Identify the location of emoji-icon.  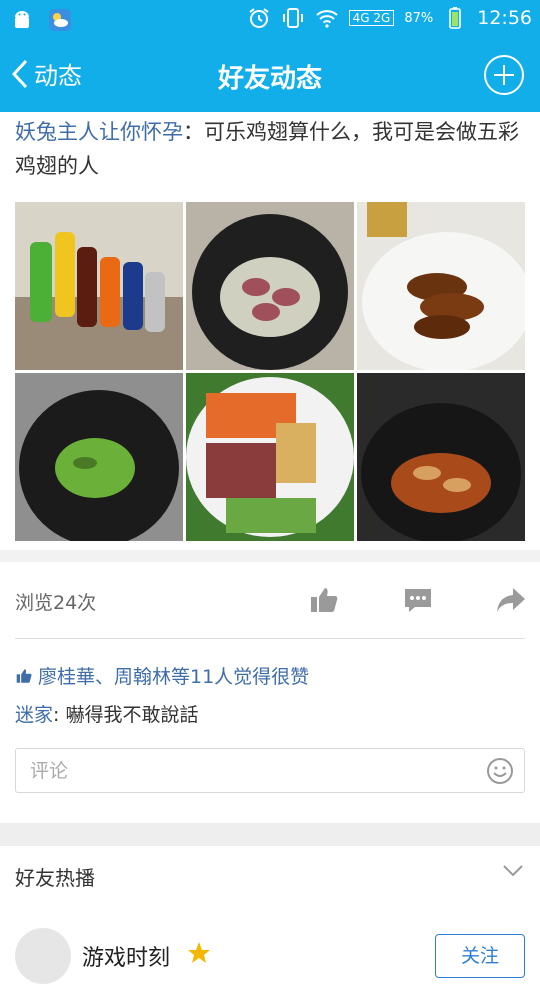
(500, 771).